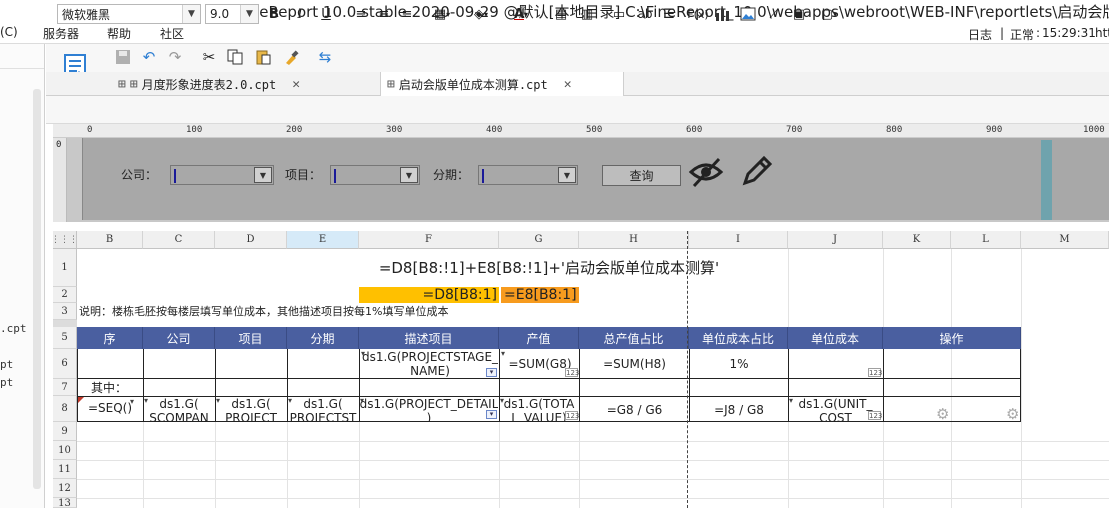 The height and width of the screenshot is (508, 1109). Describe the element at coordinates (645, 14) in the screenshot. I see `text-element-button: ab` at that location.